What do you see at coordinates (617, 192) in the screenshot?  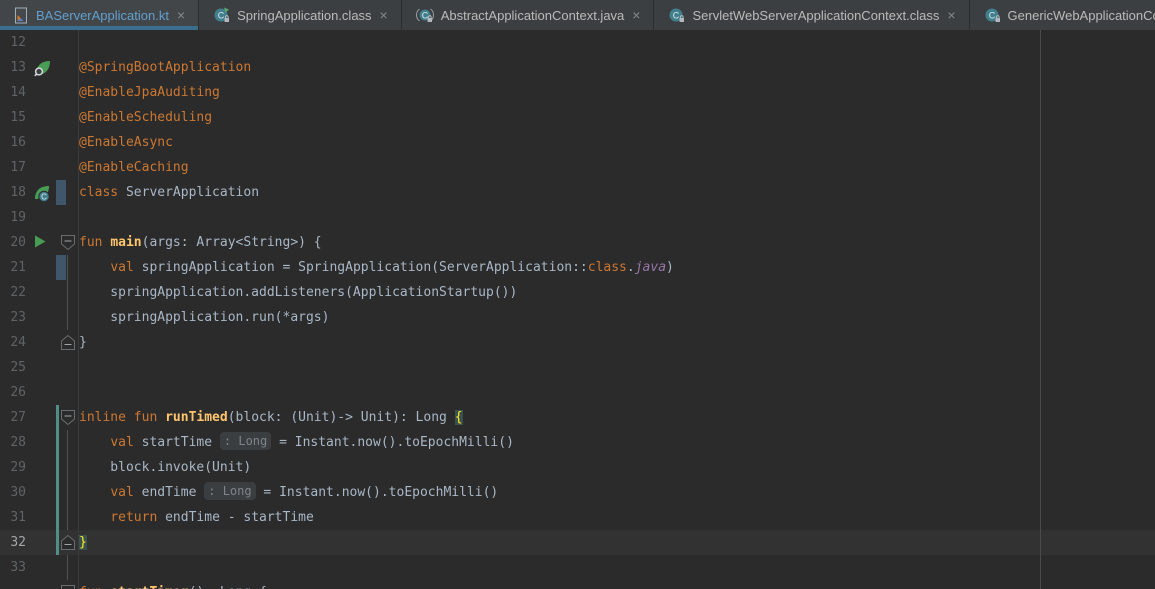 I see `code-text: class ServerApplication` at bounding box center [617, 192].